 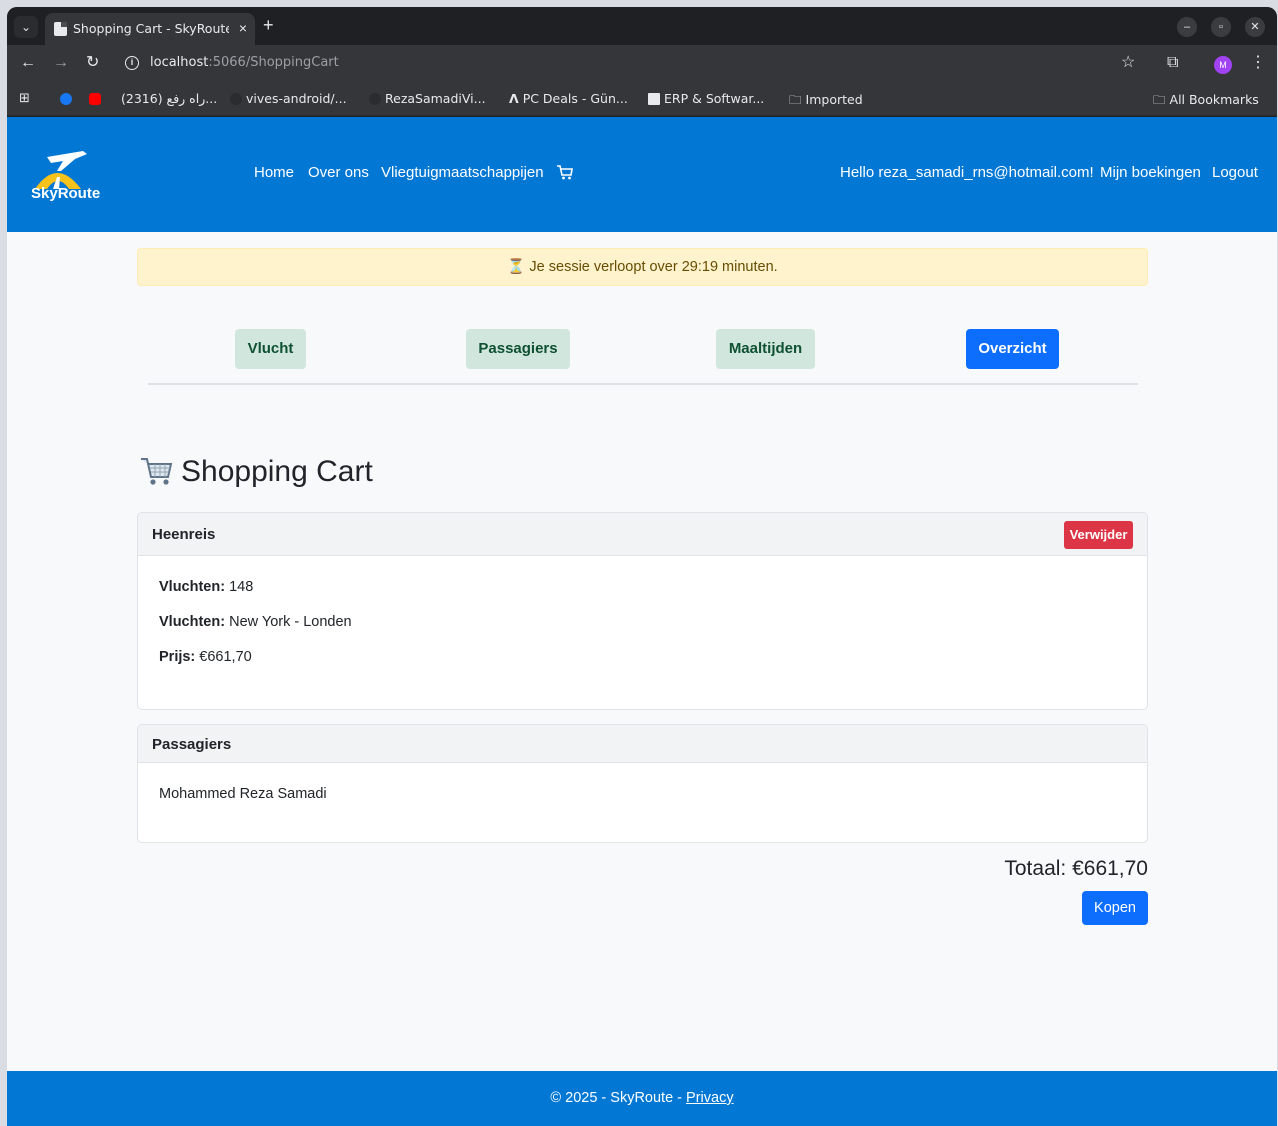 What do you see at coordinates (834, 99) in the screenshot?
I see `bookmark-label: Imported` at bounding box center [834, 99].